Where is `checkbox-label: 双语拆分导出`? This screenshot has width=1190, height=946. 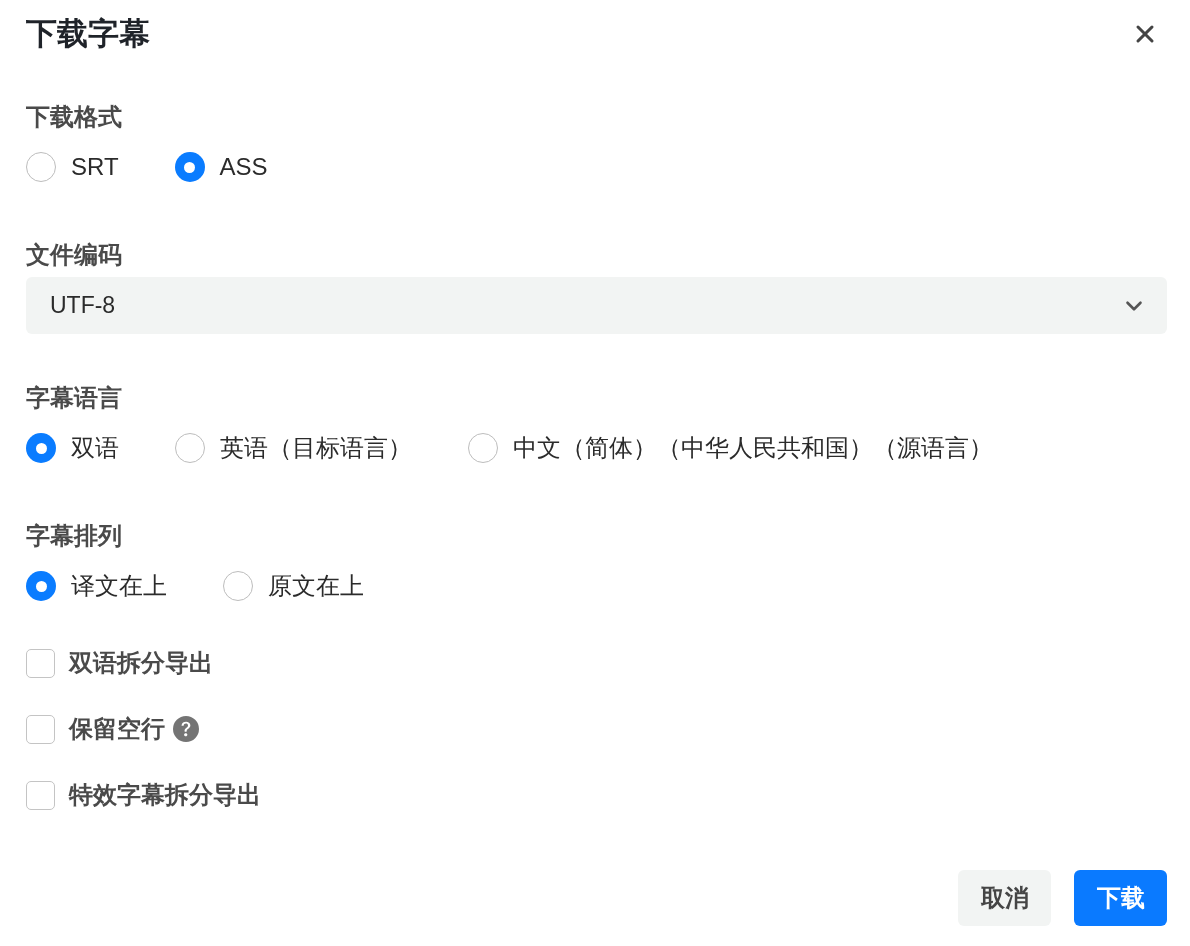
checkbox-label: 双语拆分导出 is located at coordinates (141, 663).